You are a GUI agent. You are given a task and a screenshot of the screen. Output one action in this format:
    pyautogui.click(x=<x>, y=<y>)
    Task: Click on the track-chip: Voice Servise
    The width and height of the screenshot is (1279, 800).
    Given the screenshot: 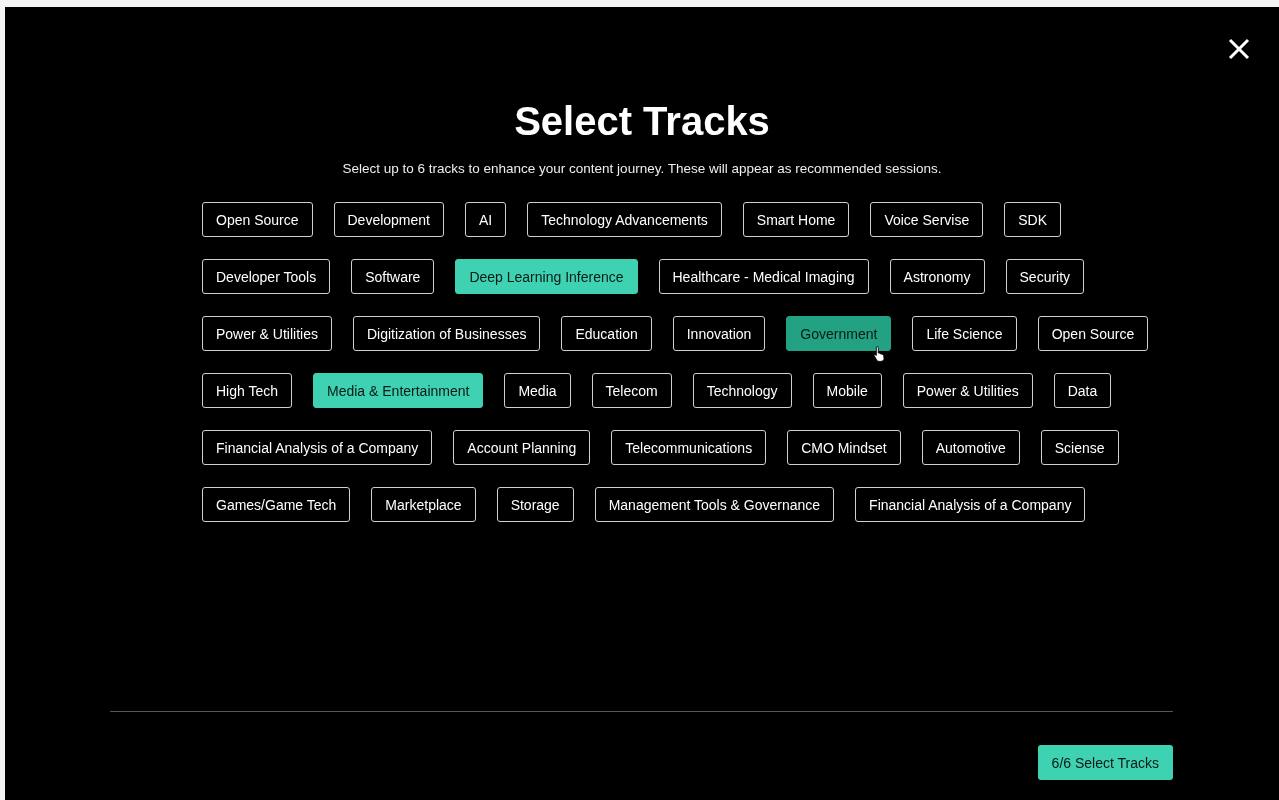 What is the action you would take?
    pyautogui.click(x=927, y=219)
    